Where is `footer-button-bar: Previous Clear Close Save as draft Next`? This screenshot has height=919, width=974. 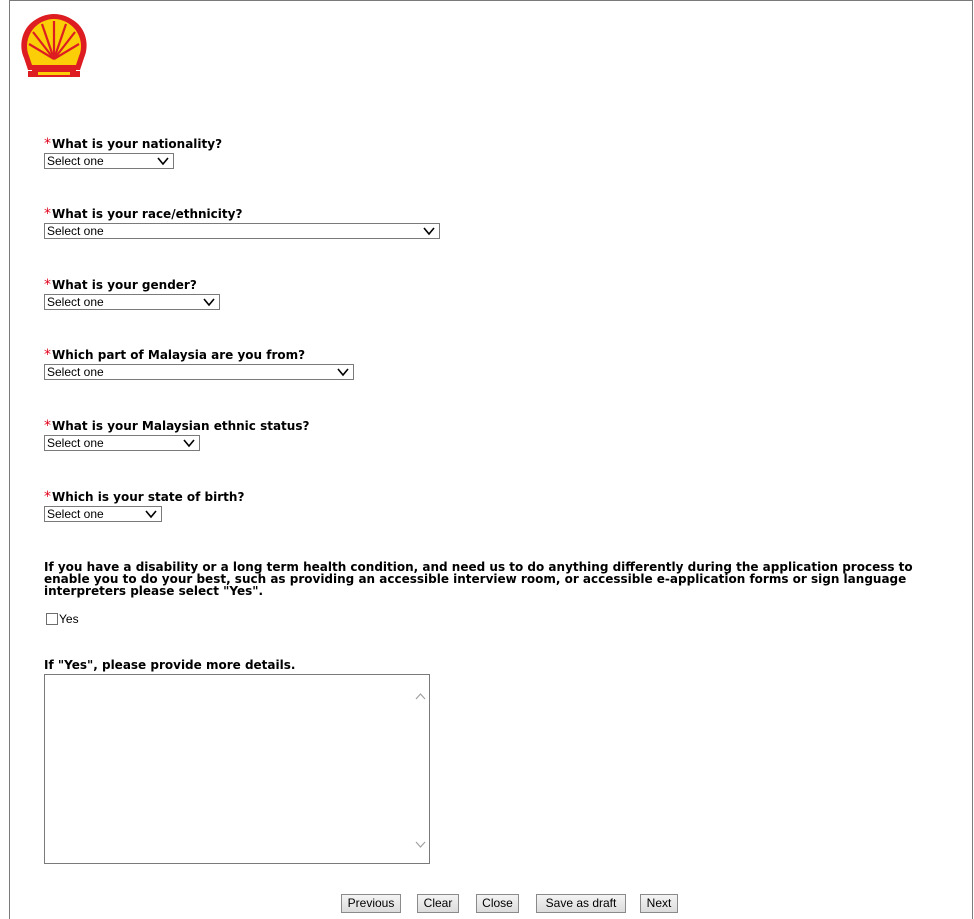
footer-button-bar: Previous Clear Close Save as draft Next is located at coordinates (487, 904).